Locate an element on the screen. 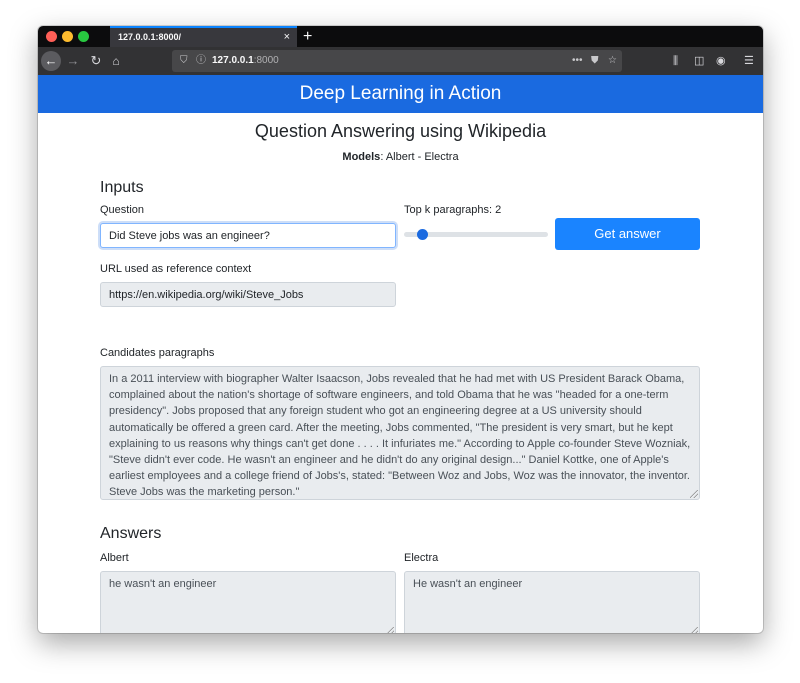 Image resolution: width=800 pixels, height=683 pixels. tab-title: 127.0.0.1:8000/ is located at coordinates (150, 37).